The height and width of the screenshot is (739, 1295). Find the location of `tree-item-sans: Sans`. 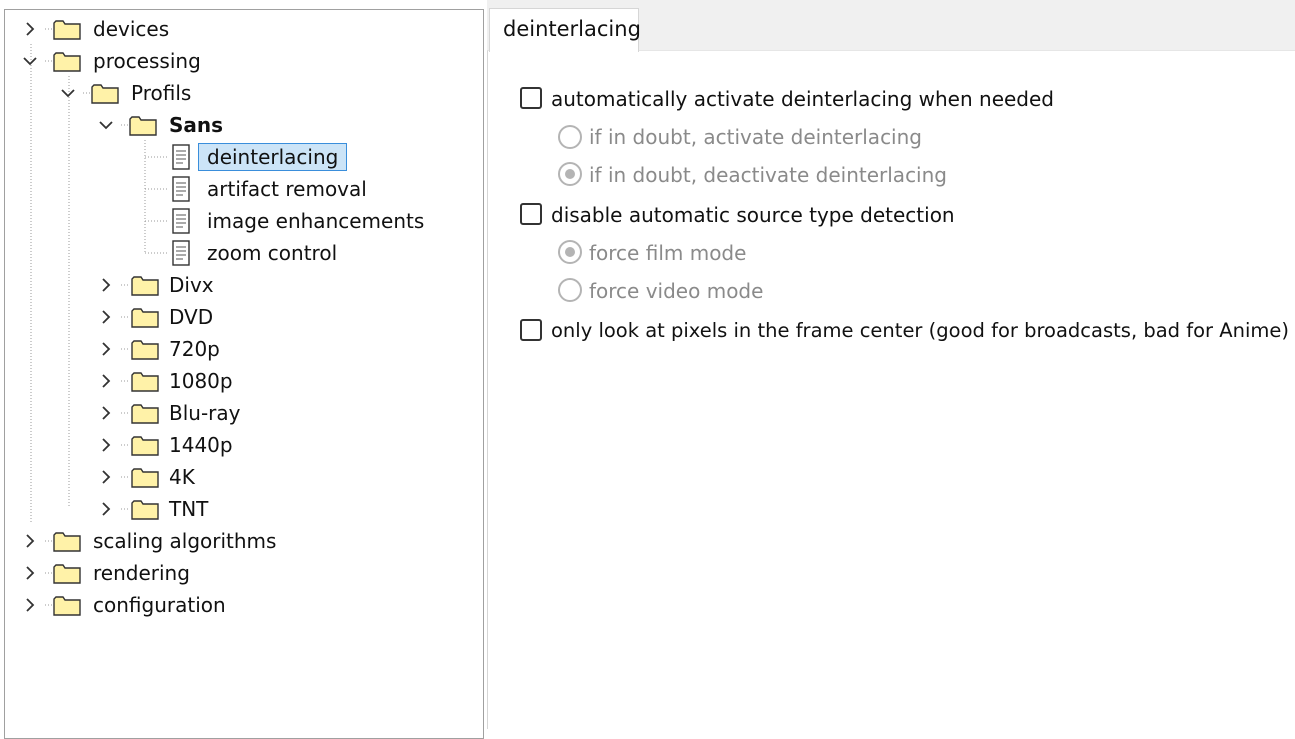

tree-item-sans: Sans is located at coordinates (196, 125).